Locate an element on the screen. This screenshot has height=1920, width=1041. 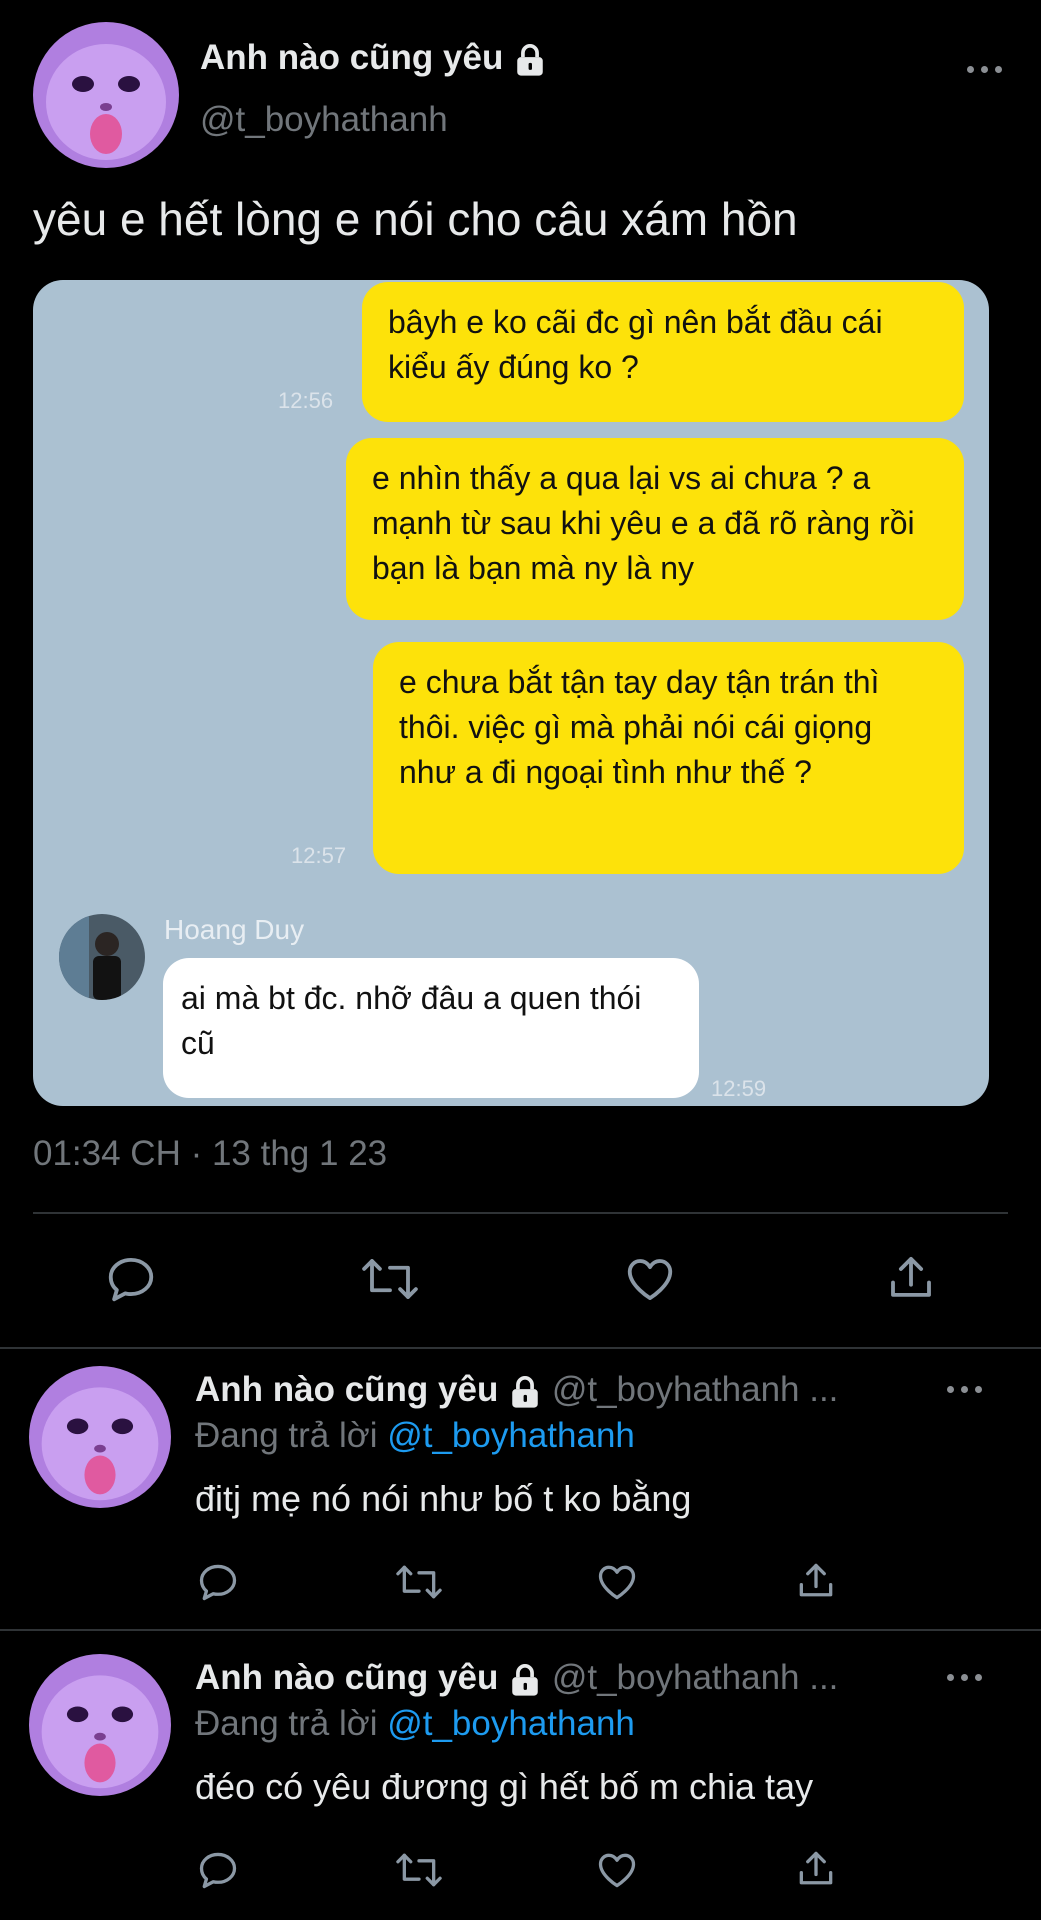
incoming-message: ai mà bt đc. nhỡ đâu a quen thói cũ is located at coordinates (431, 1028).